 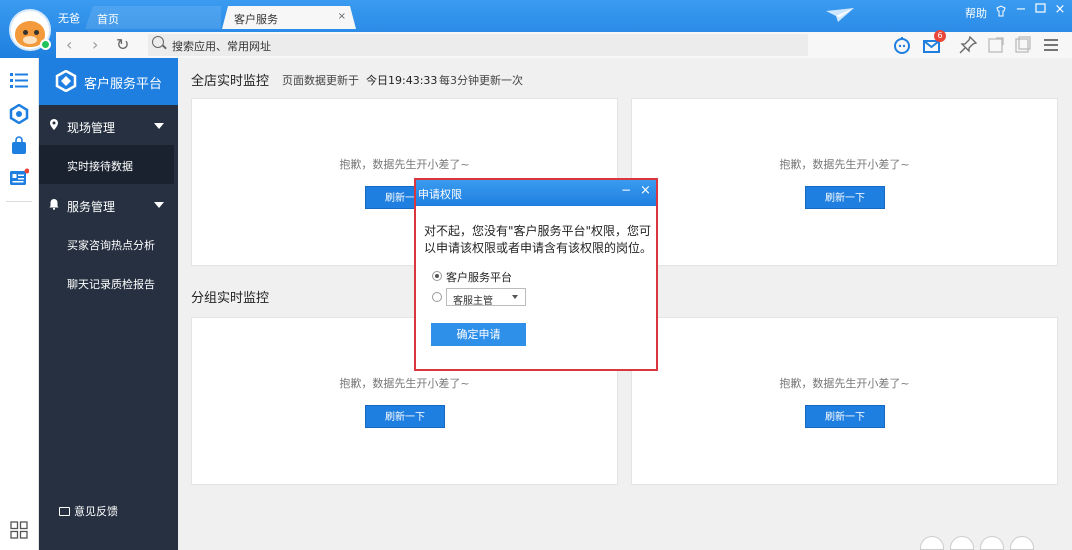 What do you see at coordinates (100, 166) in the screenshot?
I see `sidebar-item-label: 实时接待数据` at bounding box center [100, 166].